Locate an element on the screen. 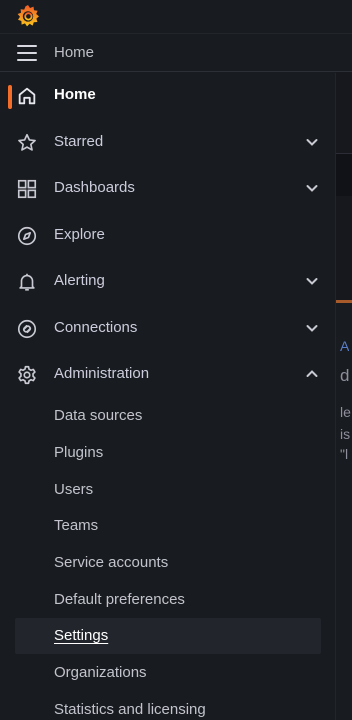  nav-item-label: Explore is located at coordinates (79, 234).